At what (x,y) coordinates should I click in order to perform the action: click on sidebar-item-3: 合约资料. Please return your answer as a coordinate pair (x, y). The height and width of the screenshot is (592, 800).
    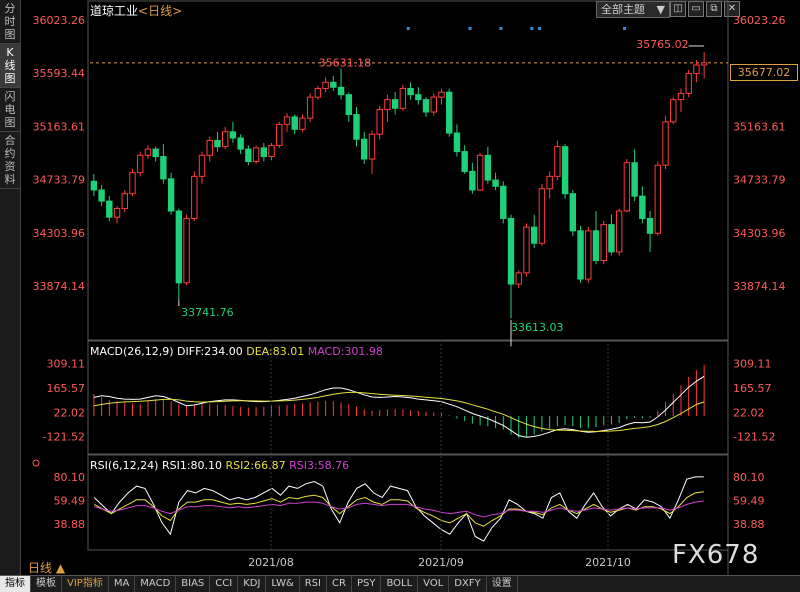
    Looking at the image, I should click on (10, 160).